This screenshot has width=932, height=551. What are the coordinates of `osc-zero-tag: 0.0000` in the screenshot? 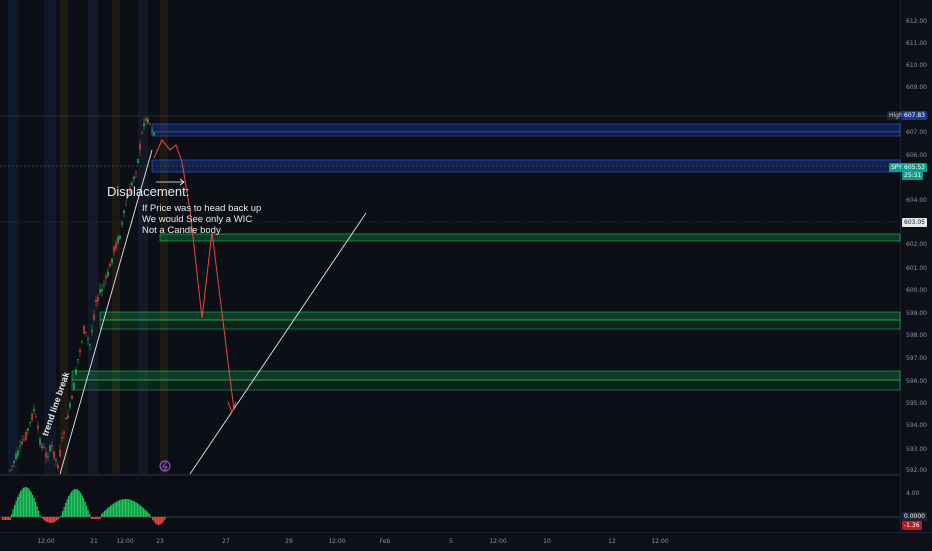 It's located at (914, 516).